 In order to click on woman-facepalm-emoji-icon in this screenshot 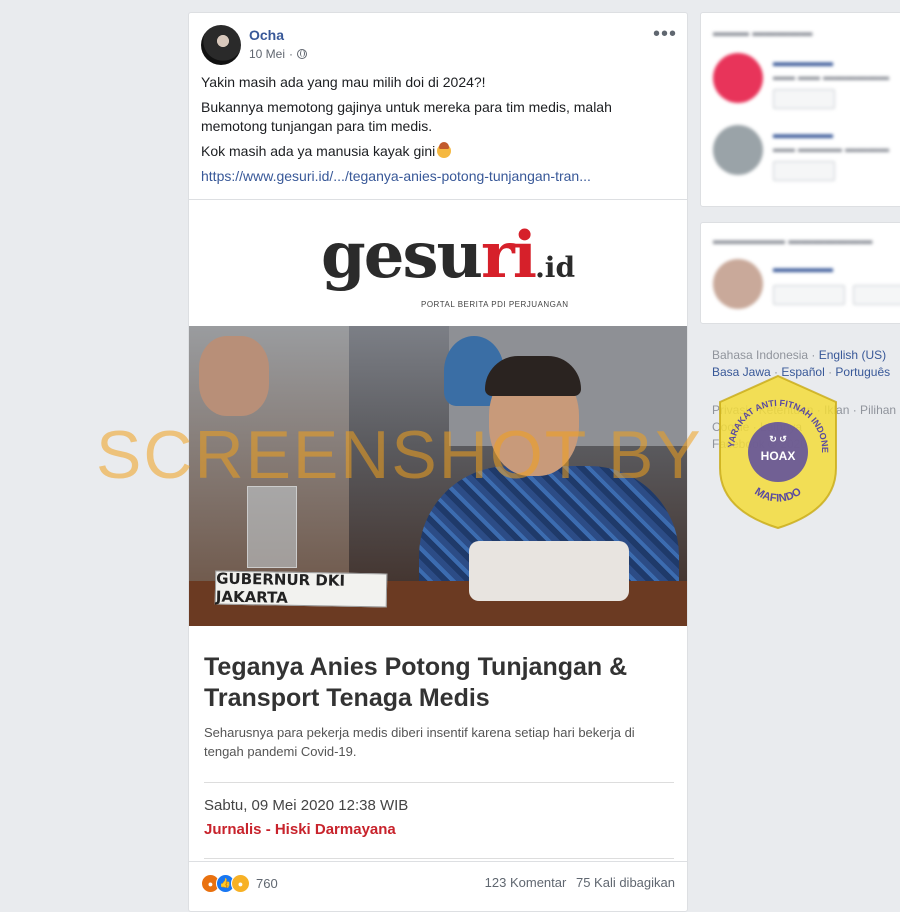, I will do `click(444, 150)`.